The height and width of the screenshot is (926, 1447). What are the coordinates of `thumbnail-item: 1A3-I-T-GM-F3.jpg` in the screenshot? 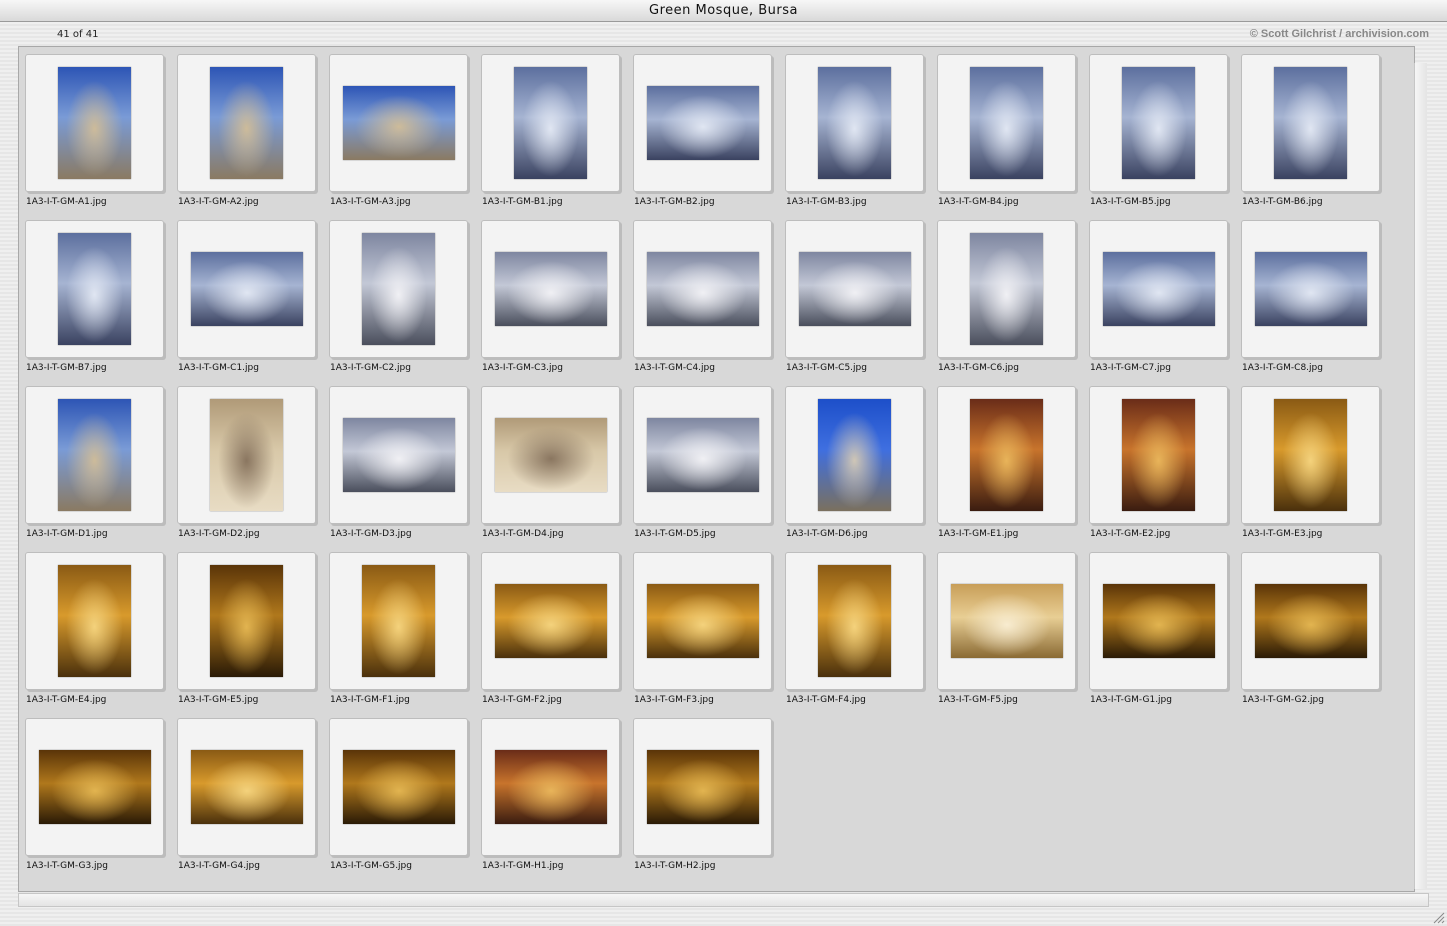 It's located at (709, 632).